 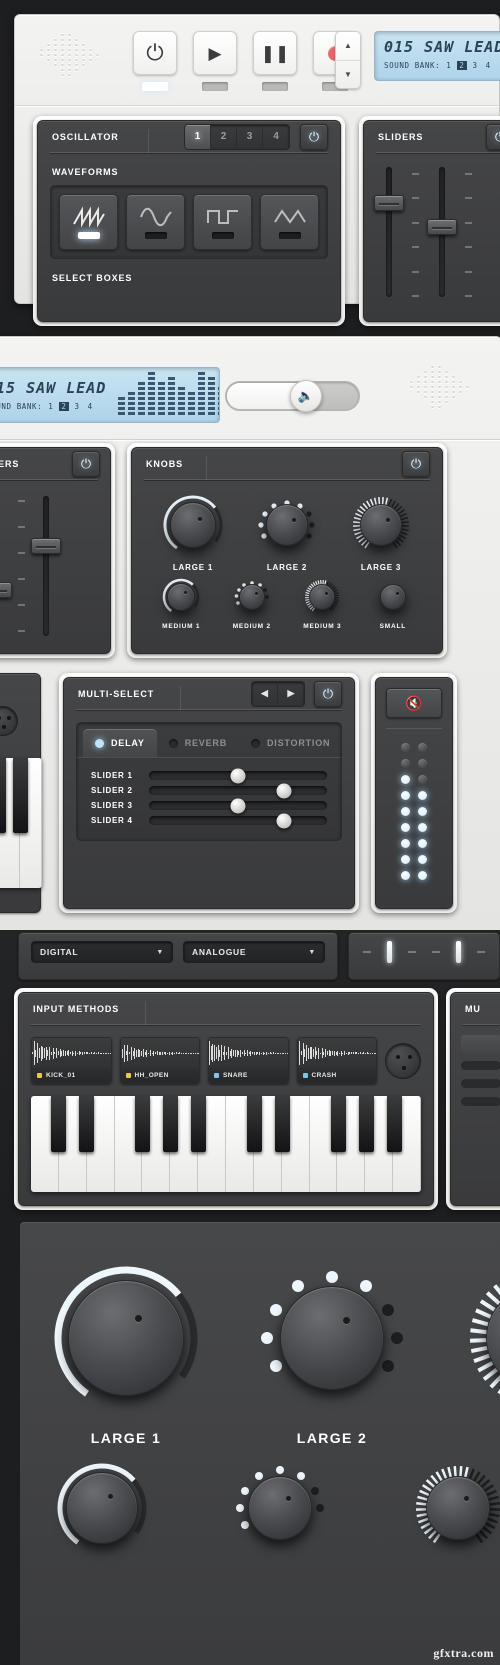 I want to click on led, so click(x=405, y=811).